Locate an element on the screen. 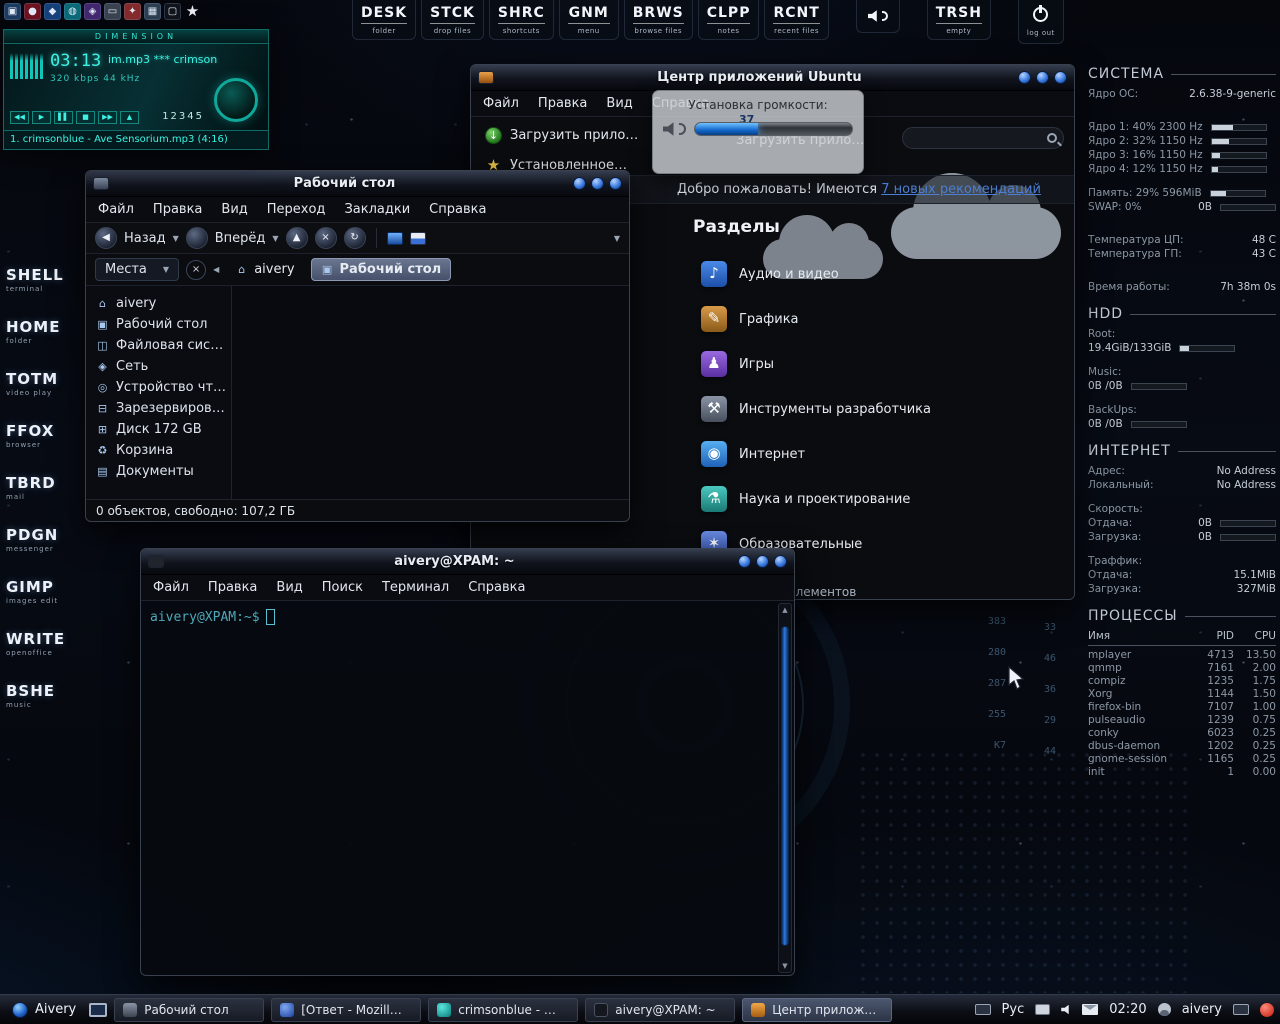 Image resolution: width=1280 pixels, height=1024 pixels. launcher-shell: SHELL terminal is located at coordinates (35, 279).